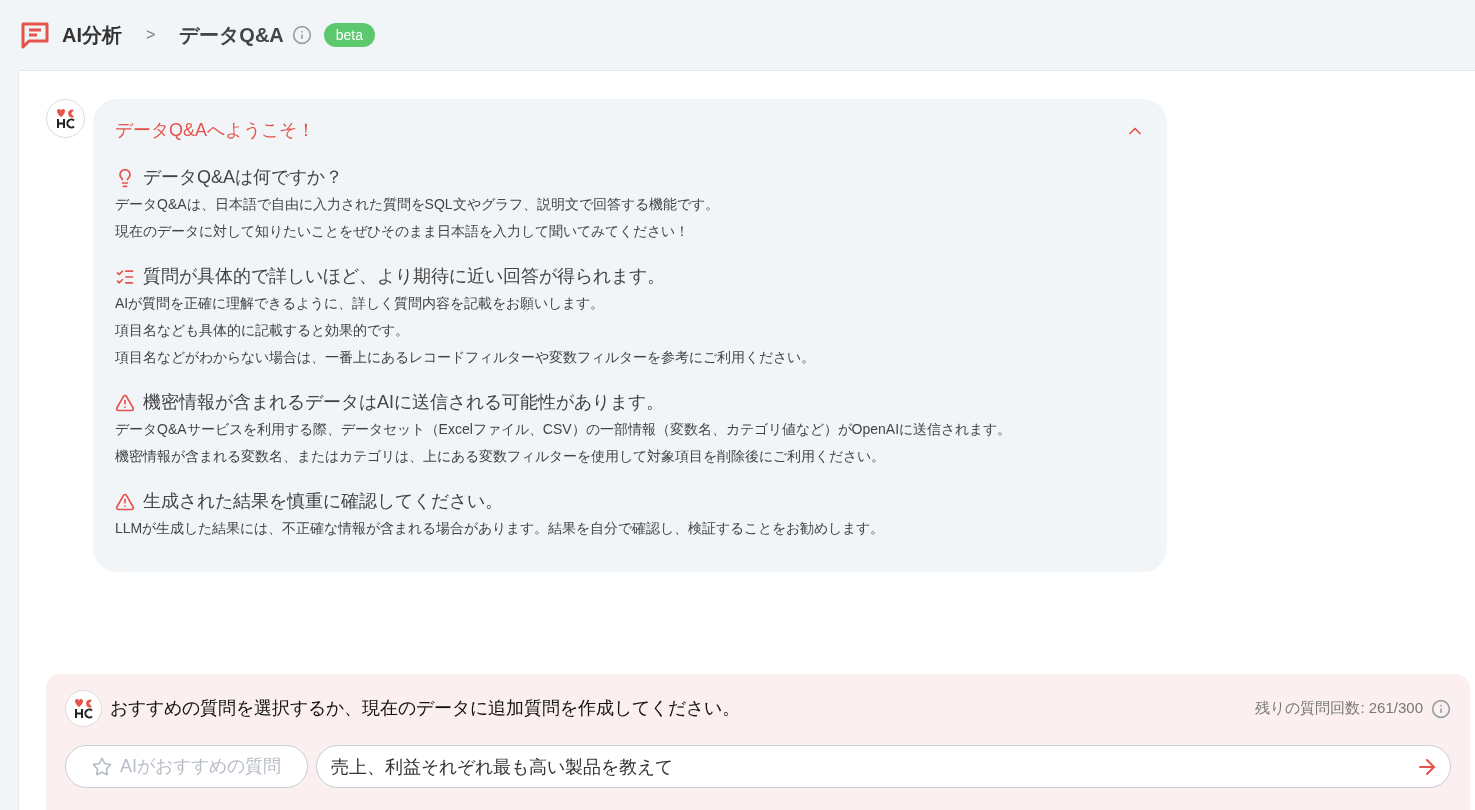 The image size is (1475, 810). I want to click on section-text: 項目名なども具体的に記載すると効果的です。, so click(262, 330).